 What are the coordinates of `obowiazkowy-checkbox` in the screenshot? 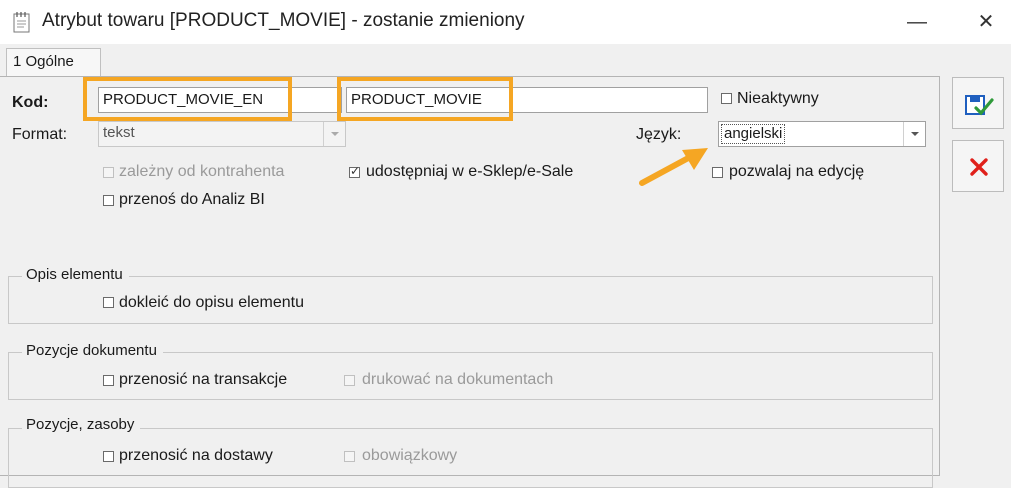 It's located at (349, 456).